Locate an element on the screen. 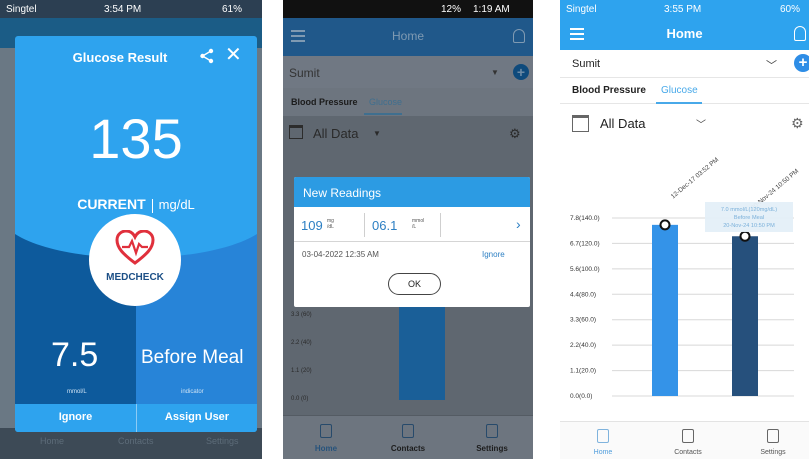  user-selector: Sumit ▼ + is located at coordinates (408, 72).